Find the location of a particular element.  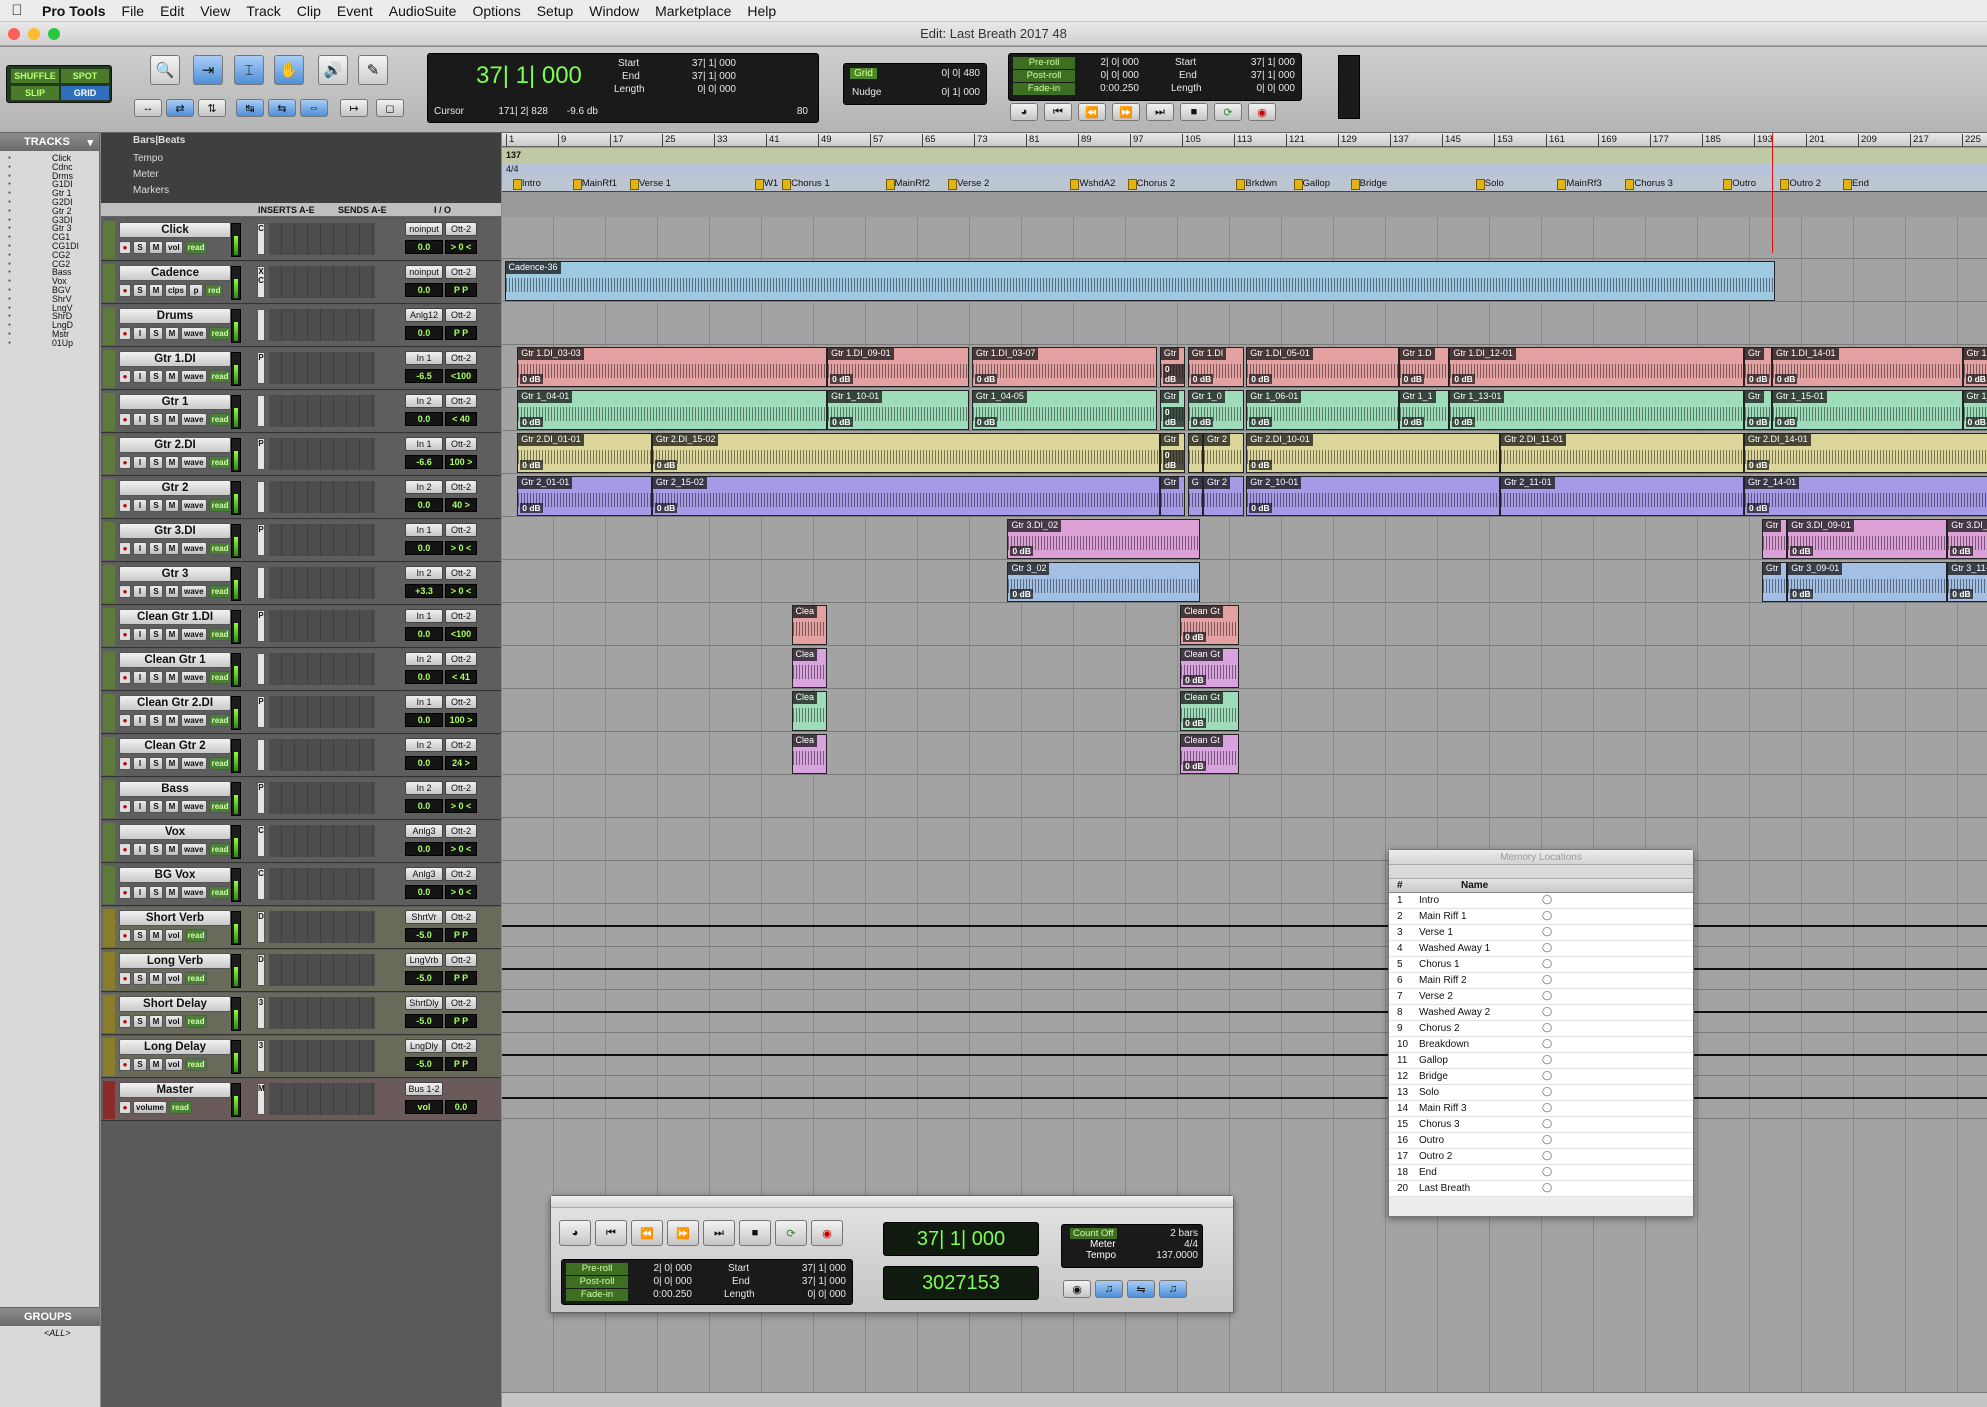

fadein-value: 0:00.250 is located at coordinates (1108, 88).